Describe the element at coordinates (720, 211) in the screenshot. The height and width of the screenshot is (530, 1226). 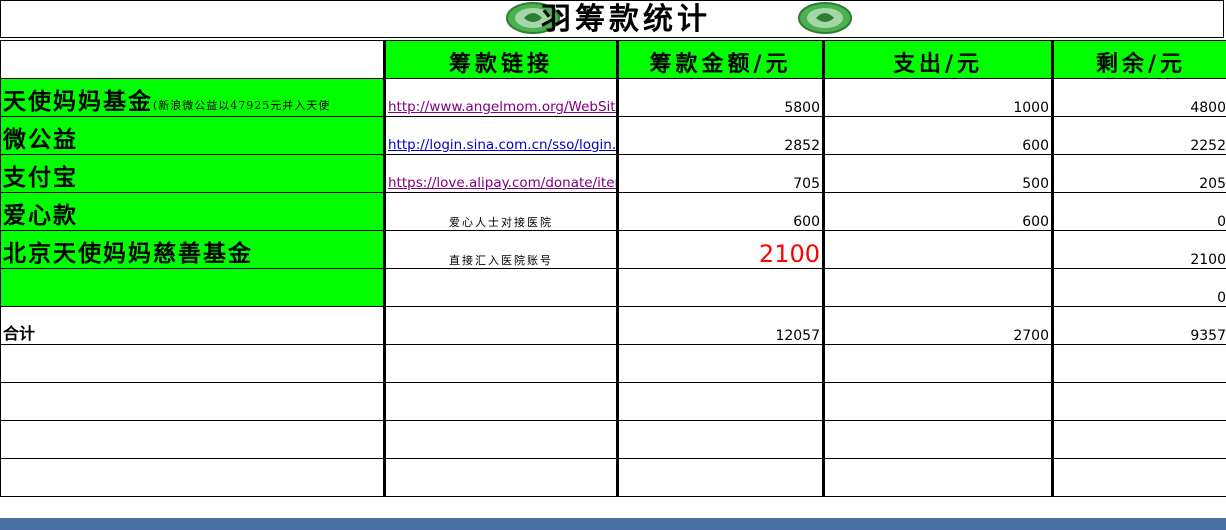
I see `amount-cell: 600` at that location.